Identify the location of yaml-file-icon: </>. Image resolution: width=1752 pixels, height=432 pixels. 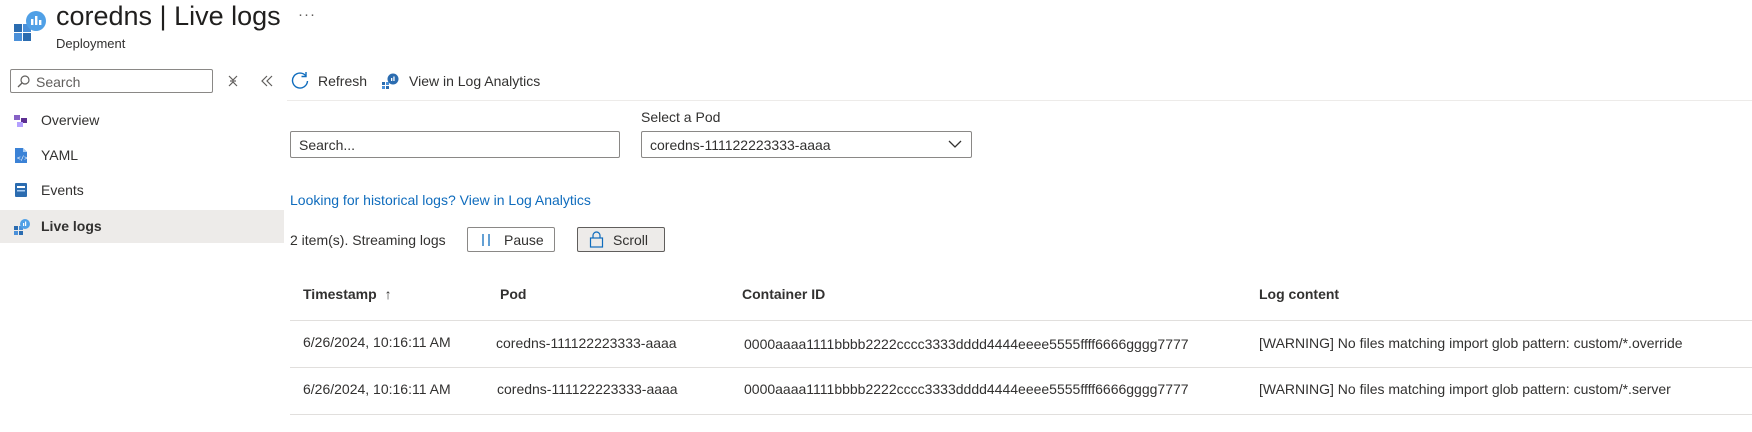
(21, 155).